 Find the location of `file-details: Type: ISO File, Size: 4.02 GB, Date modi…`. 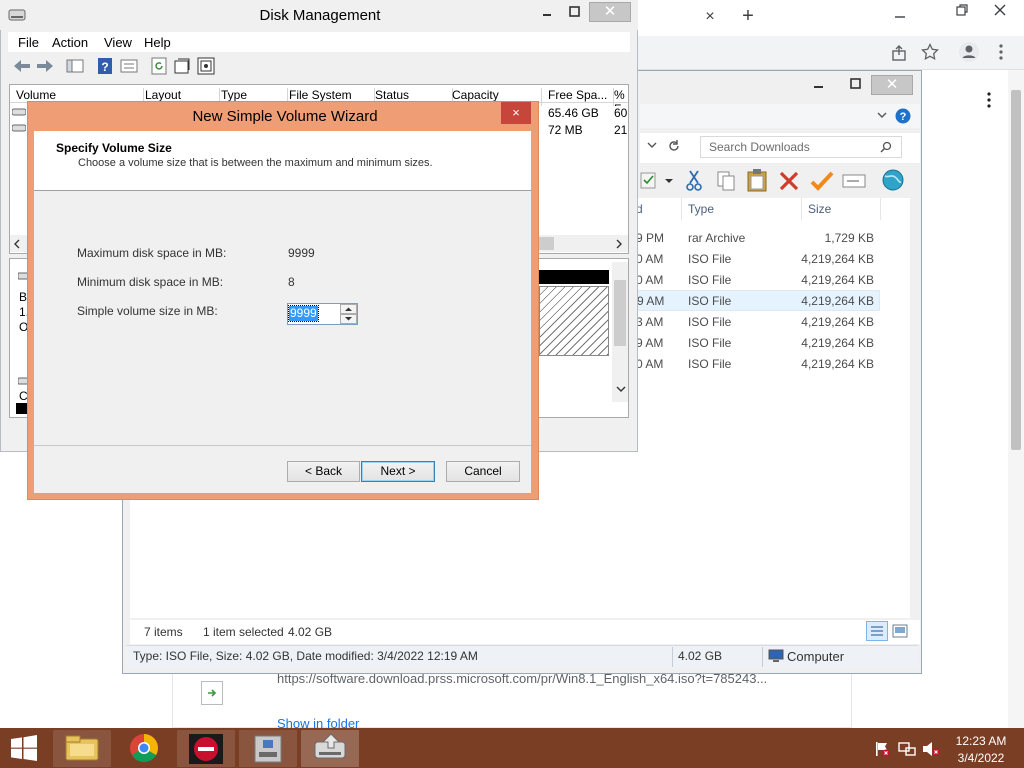

file-details: Type: ISO File, Size: 4.02 GB, Date modi… is located at coordinates (305, 656).